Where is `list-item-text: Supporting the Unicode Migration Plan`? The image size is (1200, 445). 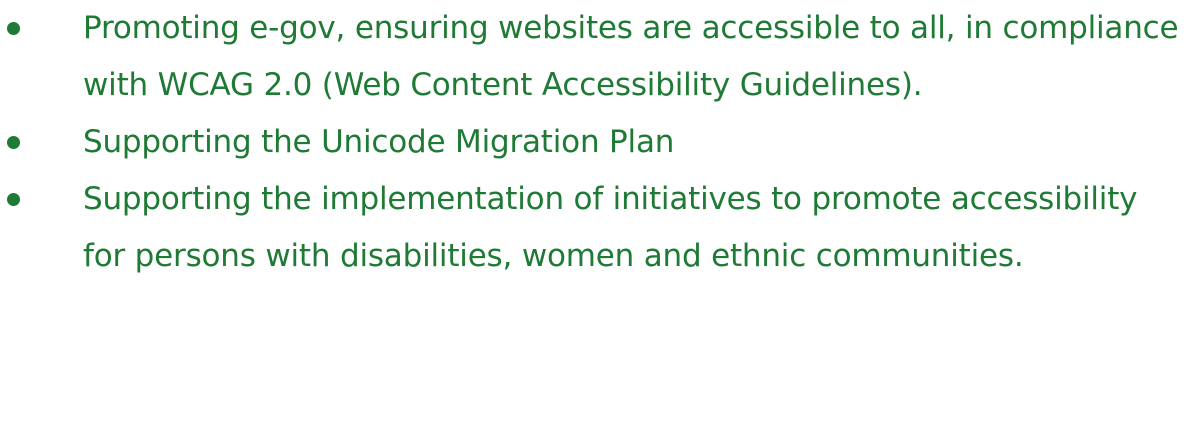
list-item-text: Supporting the Unicode Migration Plan is located at coordinates (379, 142).